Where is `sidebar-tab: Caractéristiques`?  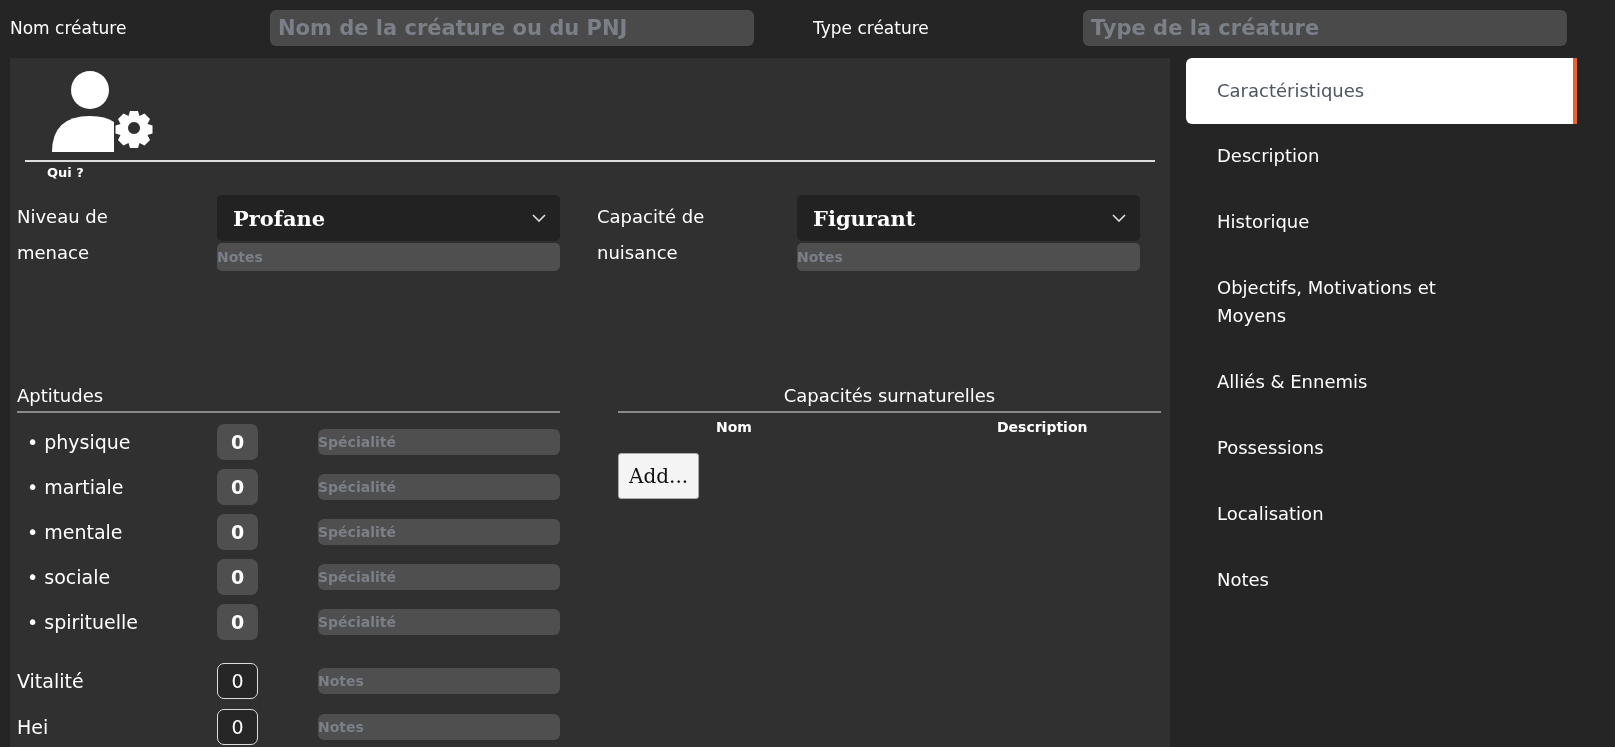 sidebar-tab: Caractéristiques is located at coordinates (1381, 91).